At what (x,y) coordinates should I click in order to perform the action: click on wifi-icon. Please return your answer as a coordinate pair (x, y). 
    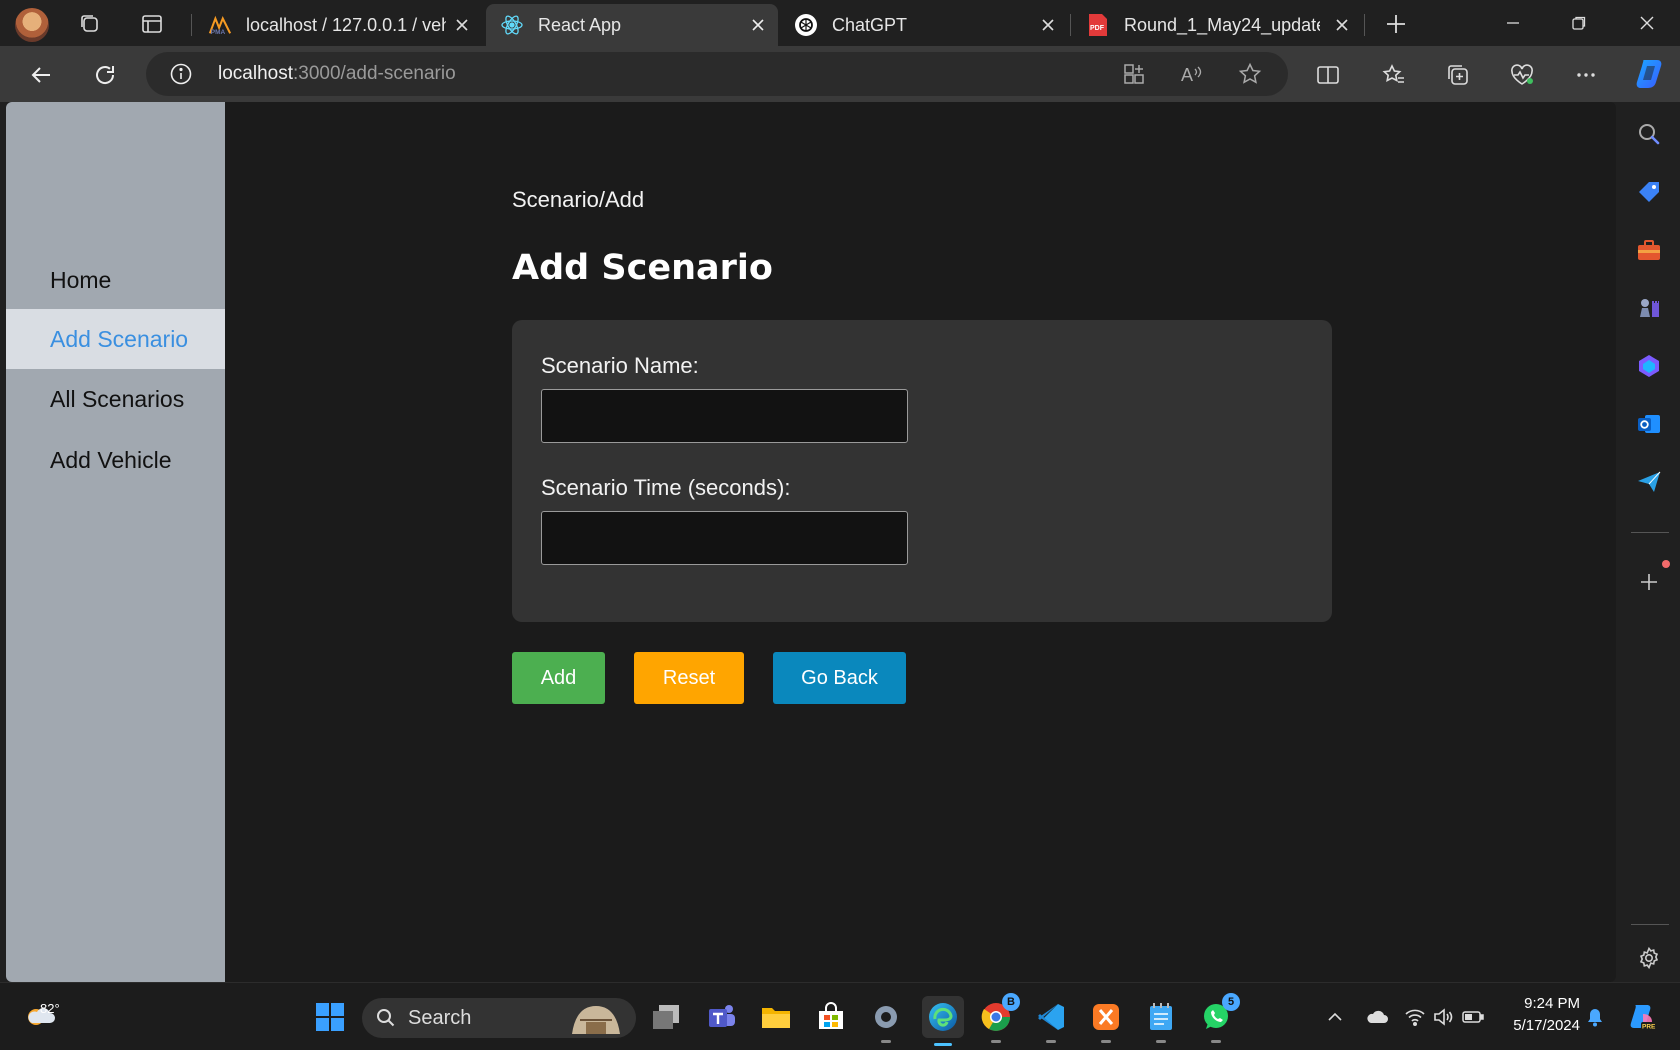
    Looking at the image, I should click on (1415, 1017).